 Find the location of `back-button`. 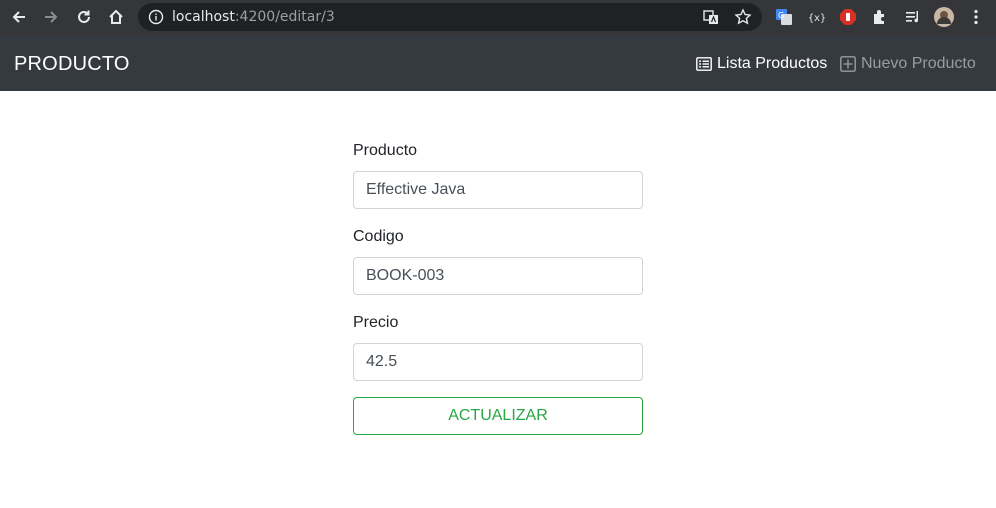

back-button is located at coordinates (19, 17).